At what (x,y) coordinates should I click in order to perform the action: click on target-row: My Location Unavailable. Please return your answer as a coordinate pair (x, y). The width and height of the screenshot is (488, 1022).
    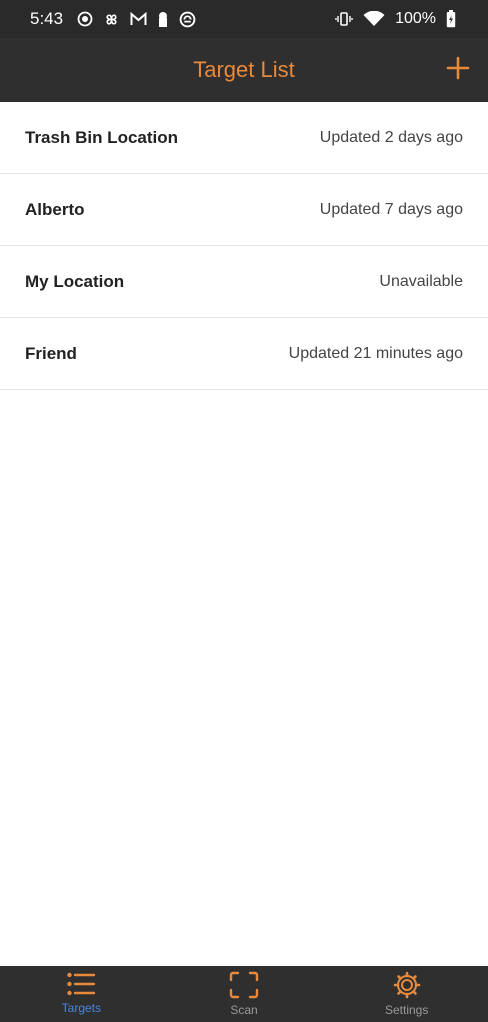
    Looking at the image, I should click on (244, 282).